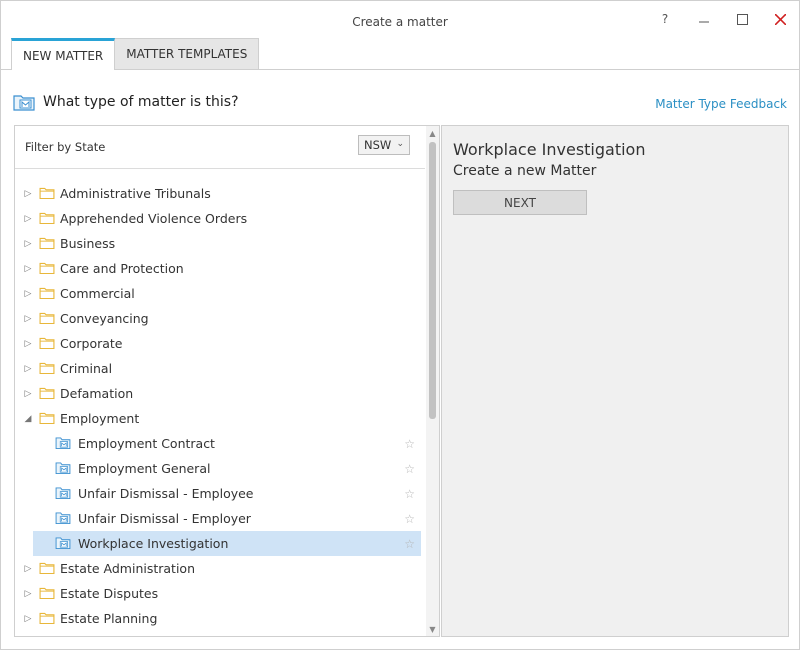  What do you see at coordinates (220, 193) in the screenshot?
I see `tree-folder: ▷ Administrative Tribunals` at bounding box center [220, 193].